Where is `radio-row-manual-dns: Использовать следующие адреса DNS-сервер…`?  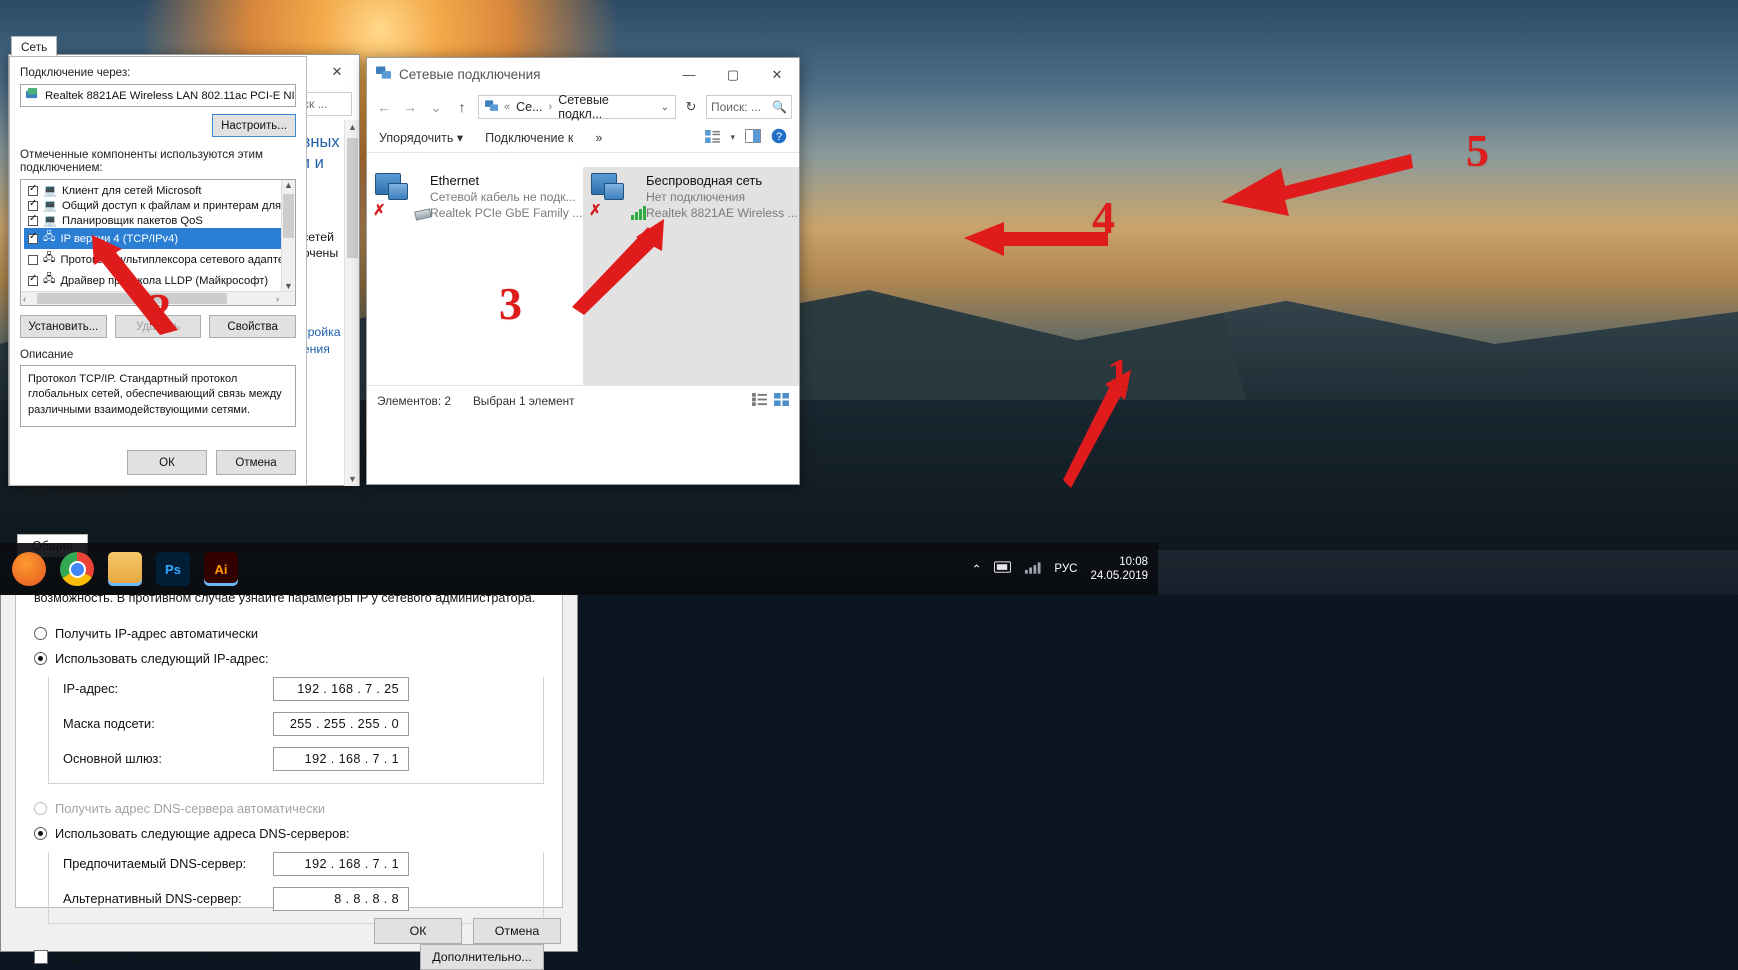
radio-row-manual-dns: Использовать следующие адреса DNS-сервер… is located at coordinates (289, 833).